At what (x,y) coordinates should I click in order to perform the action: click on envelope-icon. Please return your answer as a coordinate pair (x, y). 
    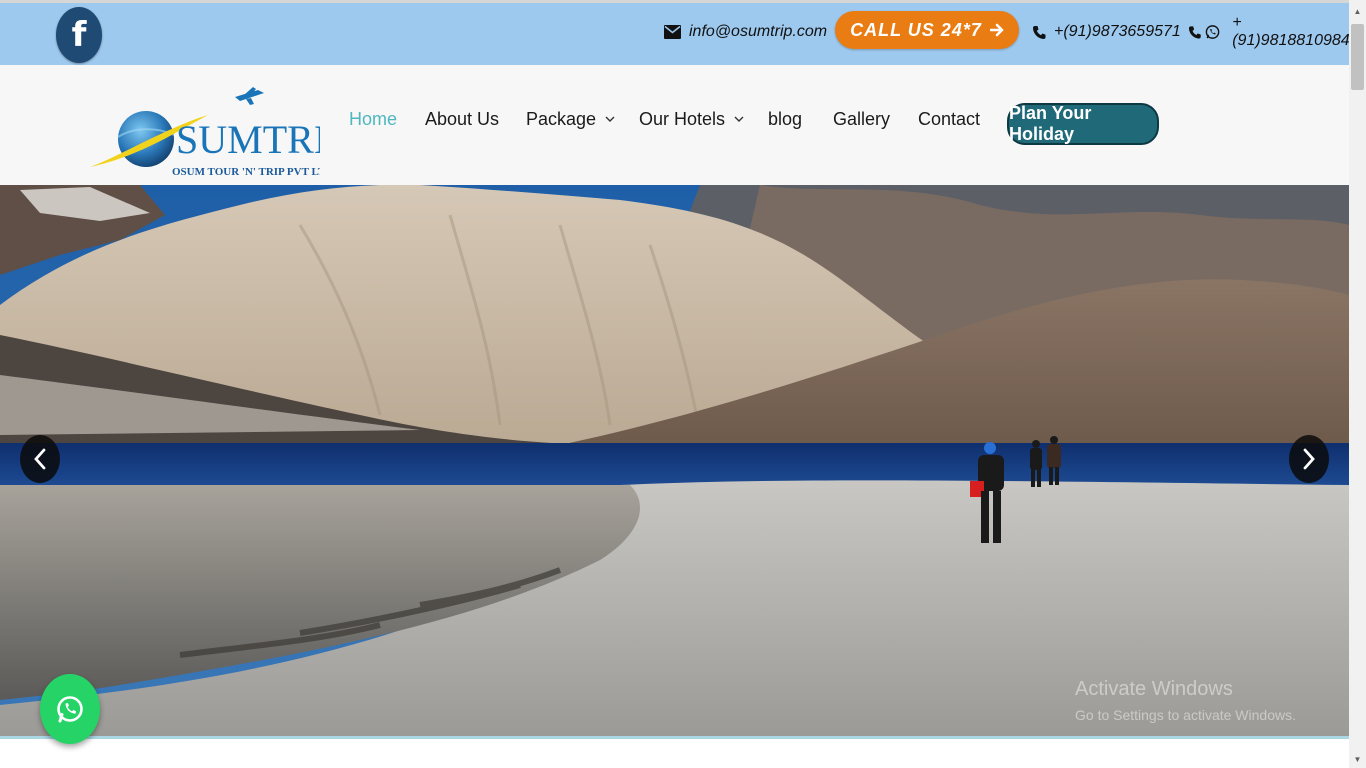
    Looking at the image, I should click on (672, 32).